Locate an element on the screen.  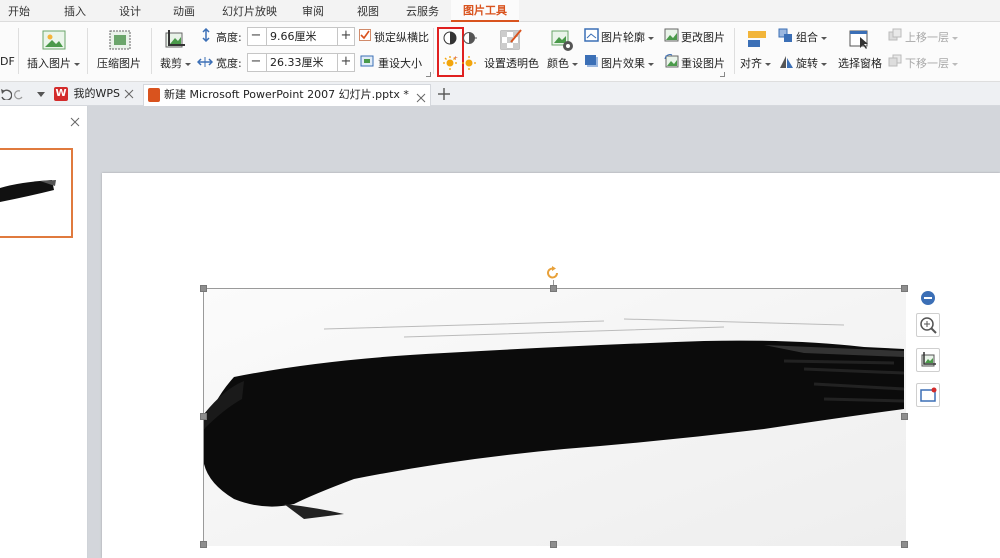
doc-tab-my-wps-label: 我的WPS is located at coordinates (97, 93).